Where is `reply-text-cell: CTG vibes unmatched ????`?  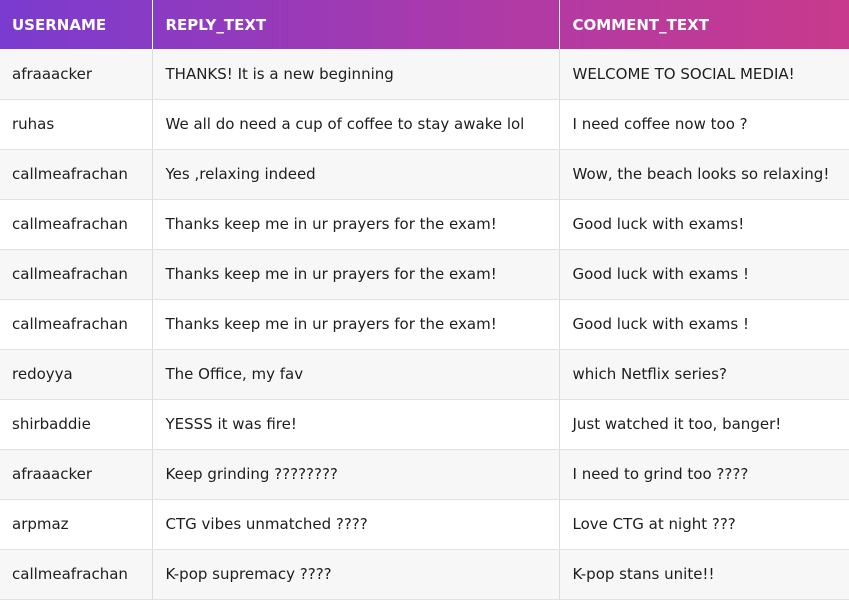
reply-text-cell: CTG vibes unmatched ???? is located at coordinates (356, 524).